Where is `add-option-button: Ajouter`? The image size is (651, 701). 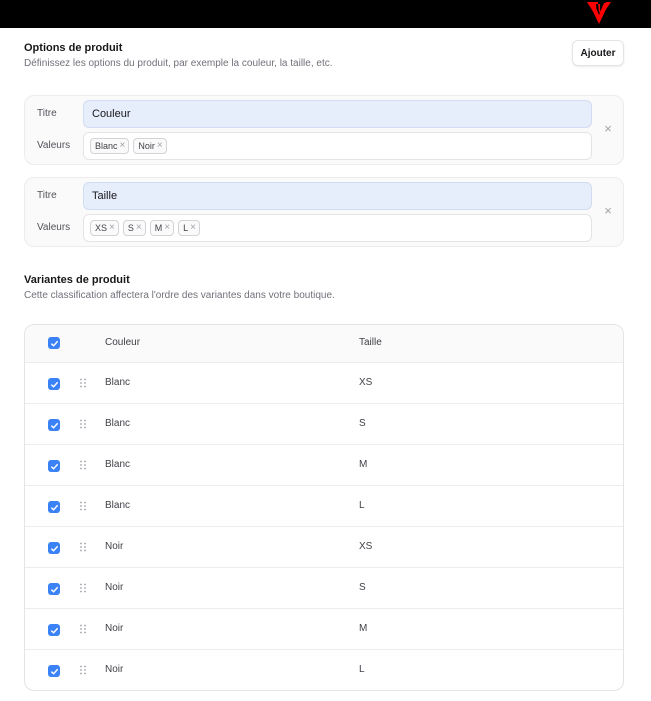
add-option-button: Ajouter is located at coordinates (598, 53).